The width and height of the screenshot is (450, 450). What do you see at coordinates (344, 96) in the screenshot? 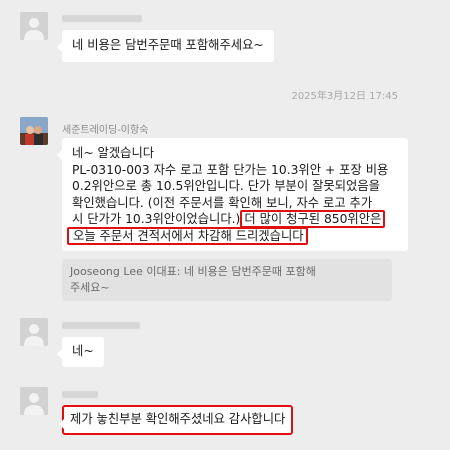
I see `timestamp: 2025年3月12日 17:45` at bounding box center [344, 96].